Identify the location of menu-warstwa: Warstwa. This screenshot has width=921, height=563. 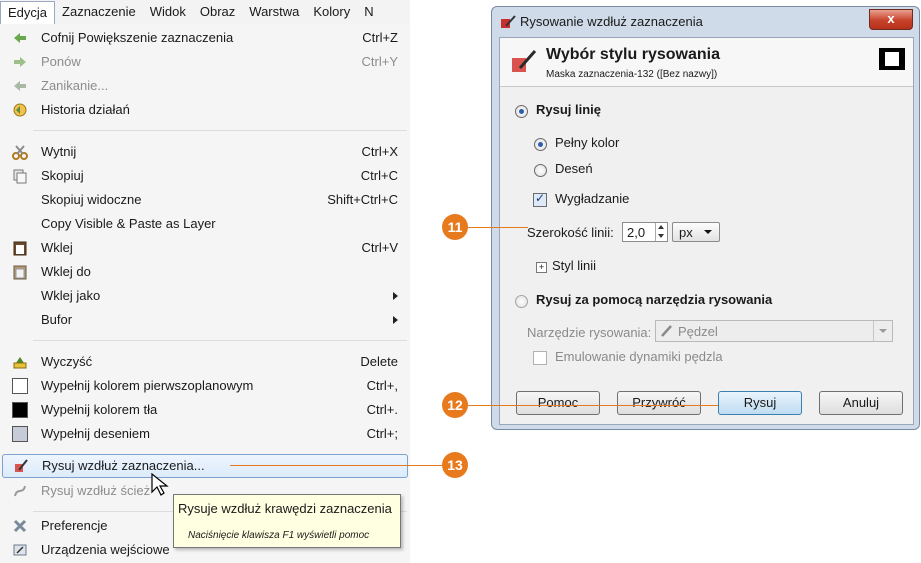
(274, 12).